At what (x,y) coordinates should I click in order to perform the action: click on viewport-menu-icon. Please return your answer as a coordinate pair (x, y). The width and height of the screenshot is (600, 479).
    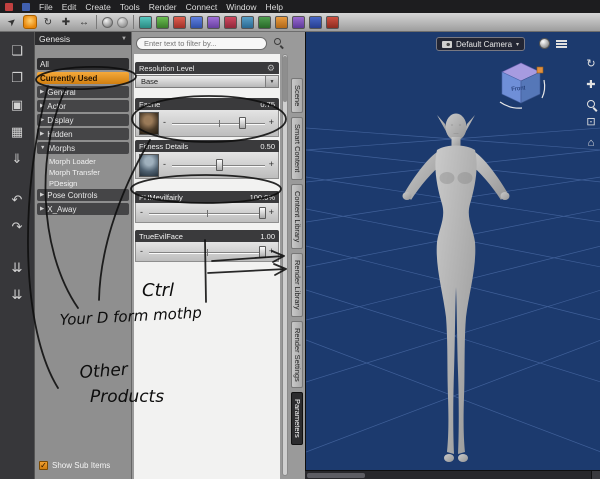
    Looking at the image, I should click on (561, 41).